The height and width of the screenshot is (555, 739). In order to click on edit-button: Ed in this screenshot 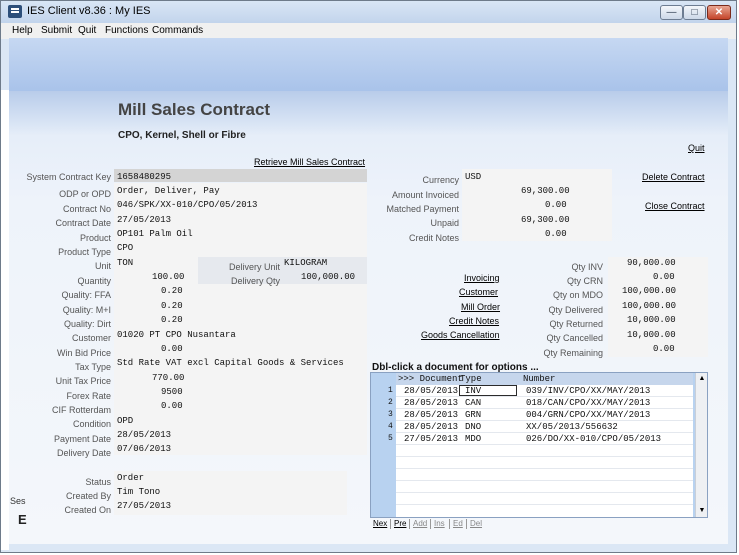, I will do `click(458, 523)`.